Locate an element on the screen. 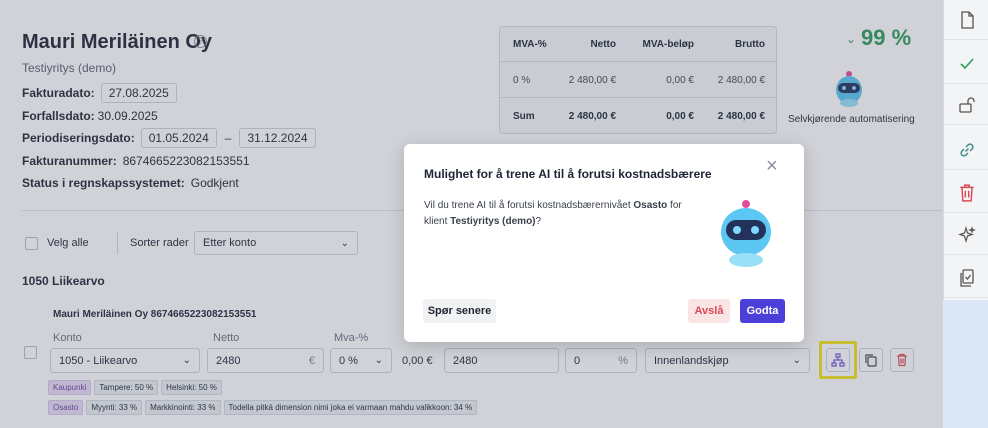  accept-button: Godta is located at coordinates (762, 311).